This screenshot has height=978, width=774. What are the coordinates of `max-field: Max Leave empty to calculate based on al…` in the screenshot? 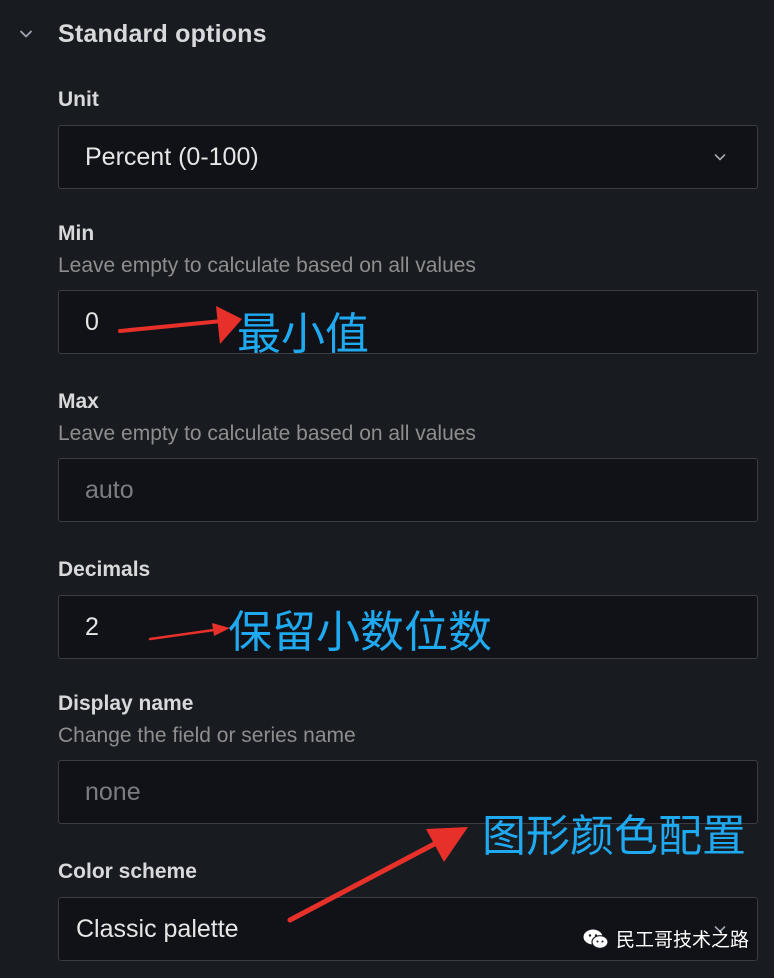 It's located at (408, 455).